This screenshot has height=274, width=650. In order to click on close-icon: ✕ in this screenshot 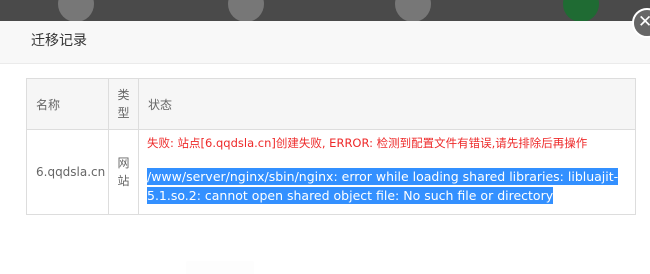, I will do `click(644, 22)`.